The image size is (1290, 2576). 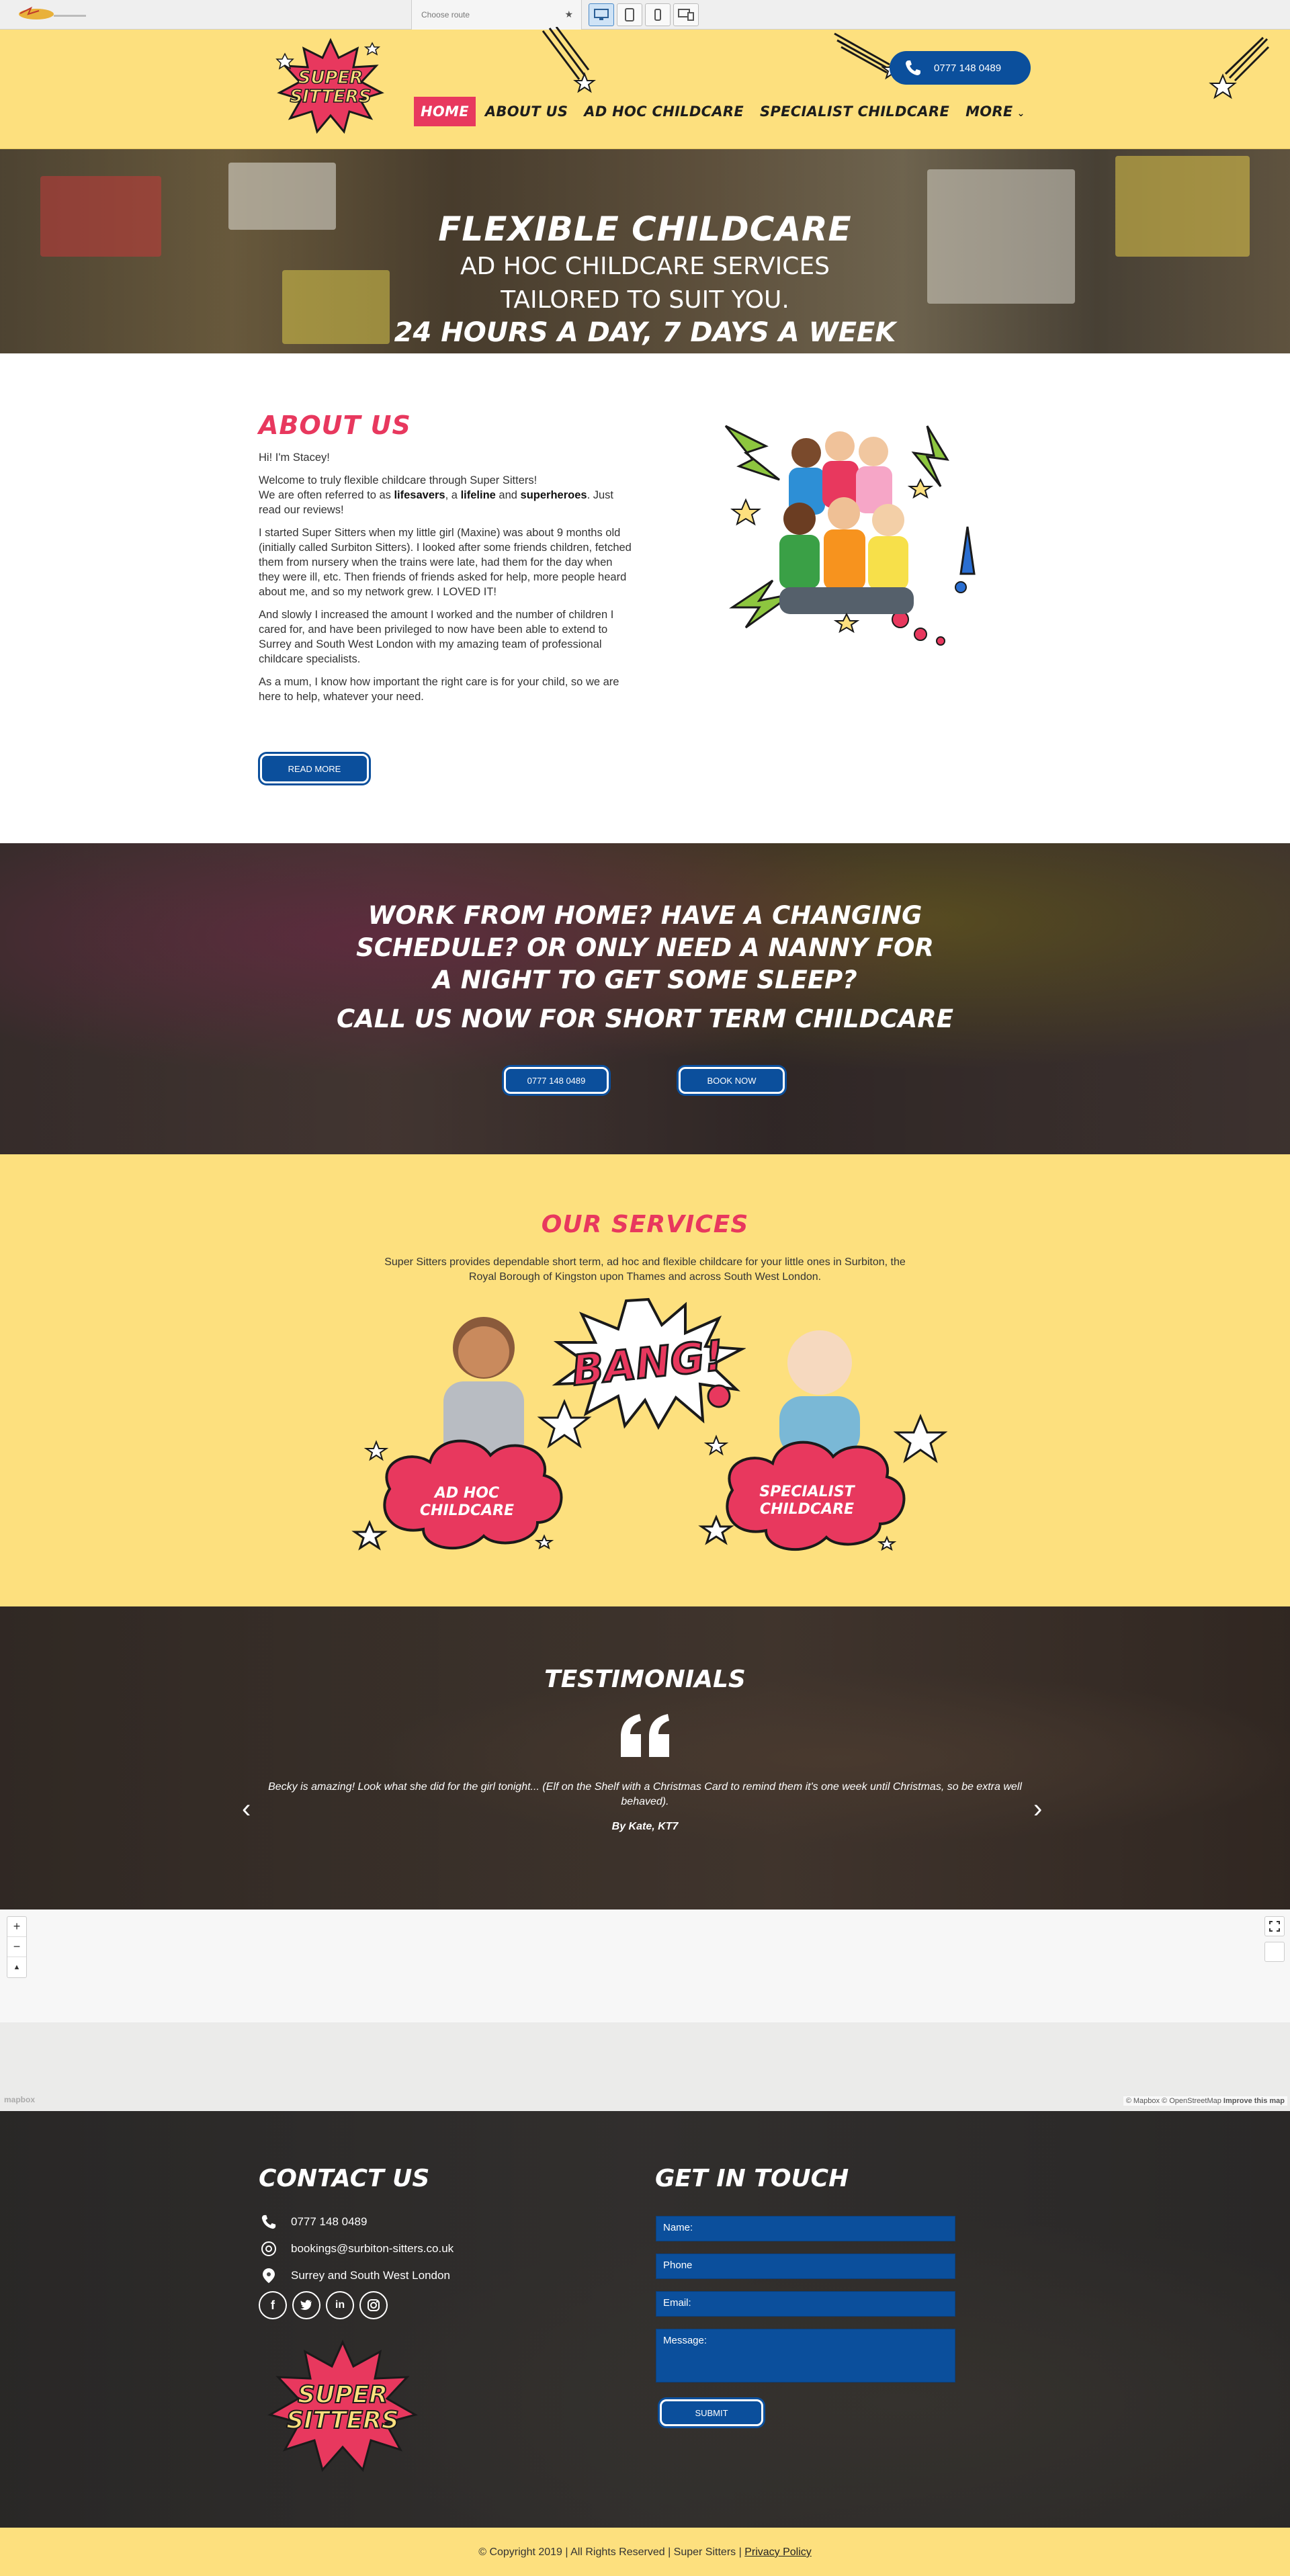 I want to click on social-links: f in, so click(x=326, y=2305).